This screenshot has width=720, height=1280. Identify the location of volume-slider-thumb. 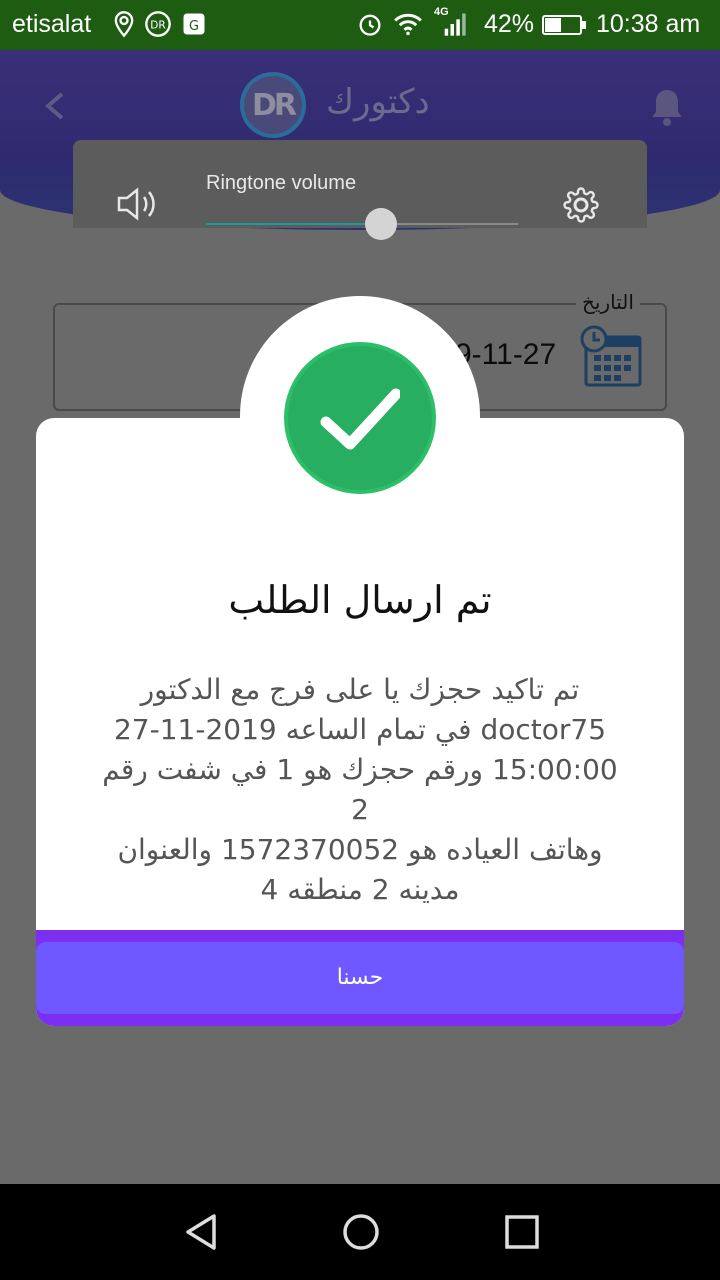
(380, 224).